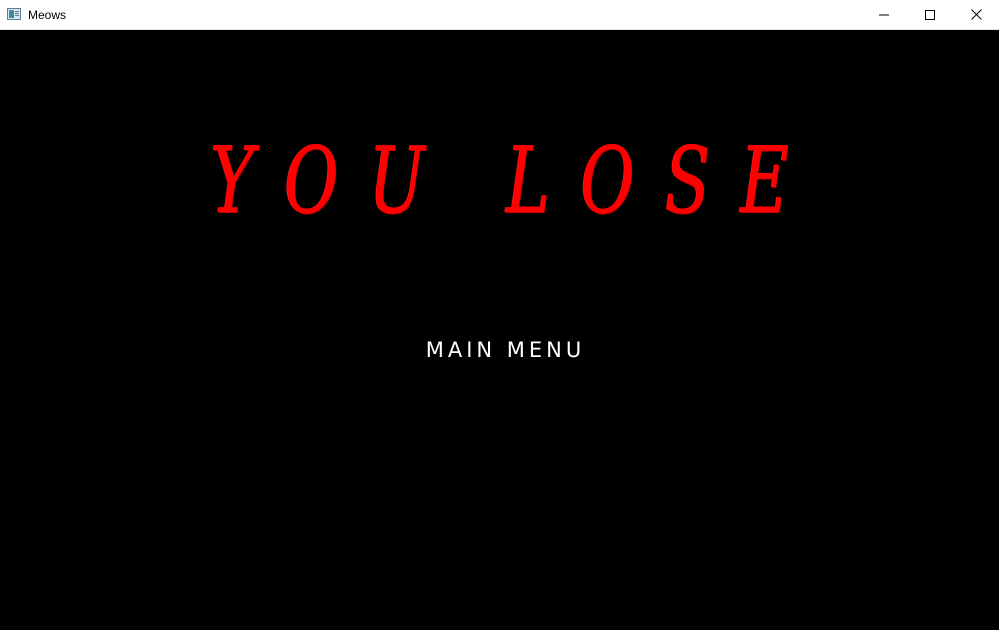 Image resolution: width=999 pixels, height=630 pixels. I want to click on minimize-button, so click(884, 14).